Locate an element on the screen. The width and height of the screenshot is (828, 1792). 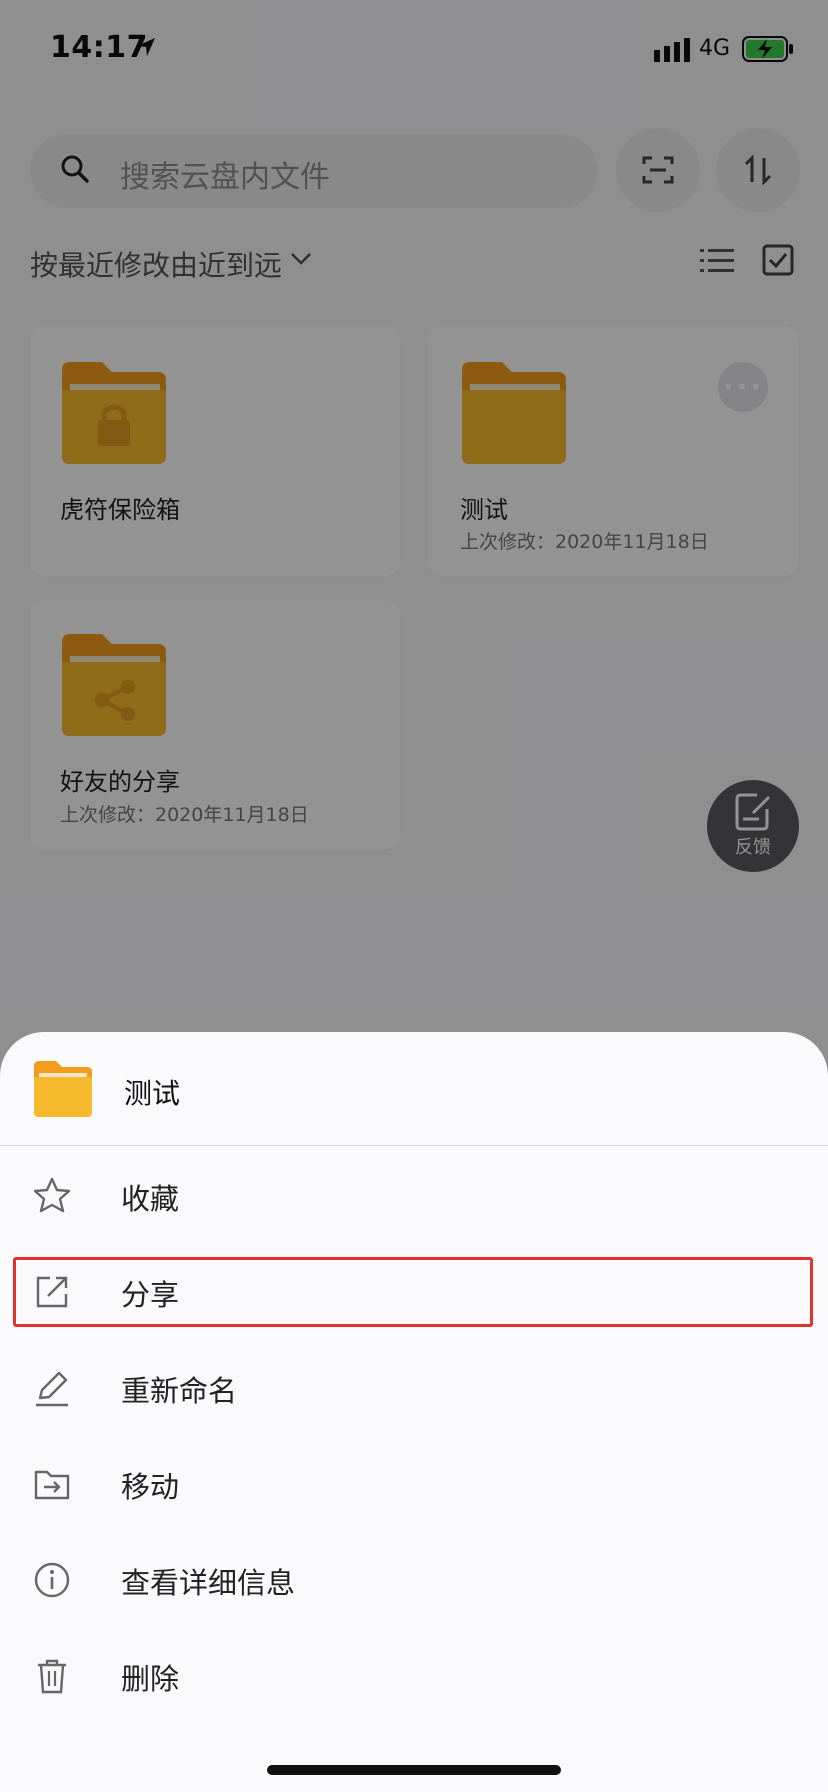
menu-item-label: 重新命名 is located at coordinates (179, 1391).